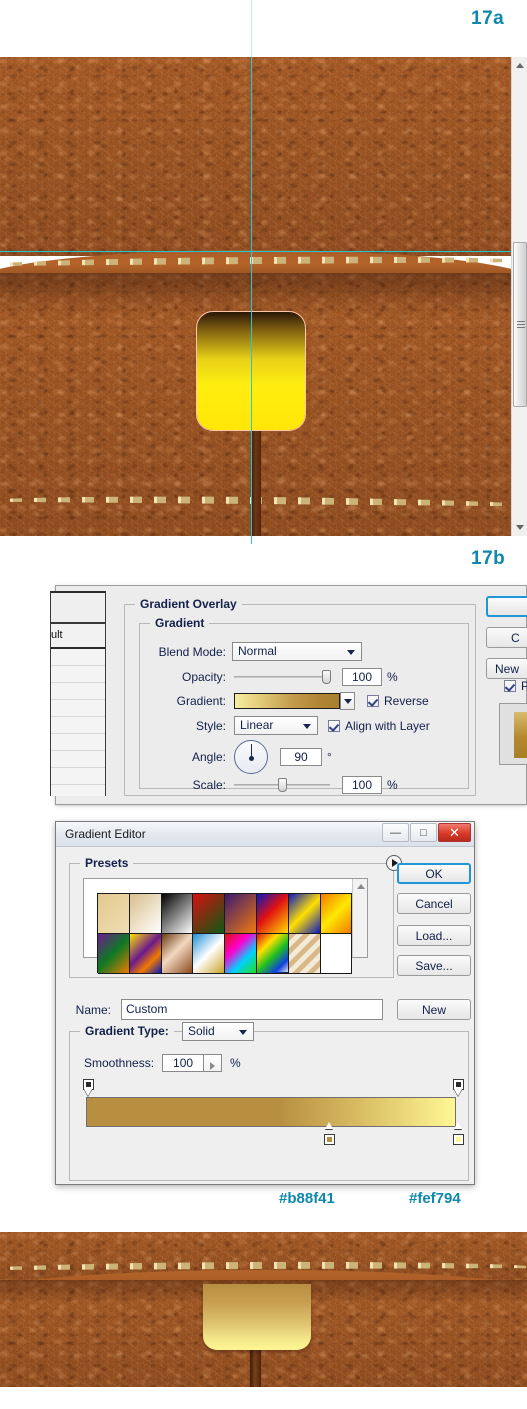  I want to click on preset-swatch-red-green, so click(209, 914).